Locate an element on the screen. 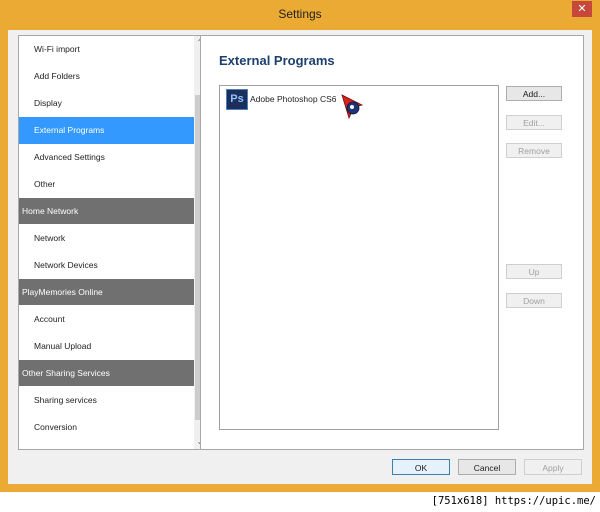  sidebar-item-account: Account is located at coordinates (106, 319).